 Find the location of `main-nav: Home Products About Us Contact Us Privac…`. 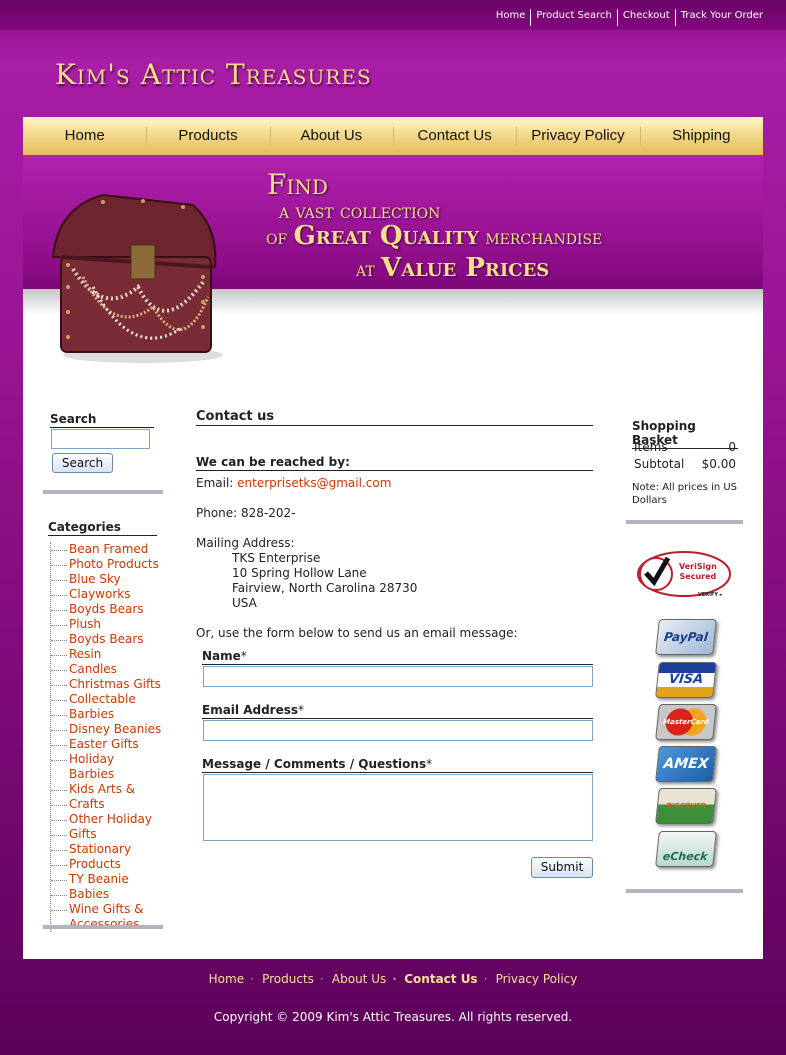

main-nav: Home Products About Us Contact Us Privac… is located at coordinates (393, 136).